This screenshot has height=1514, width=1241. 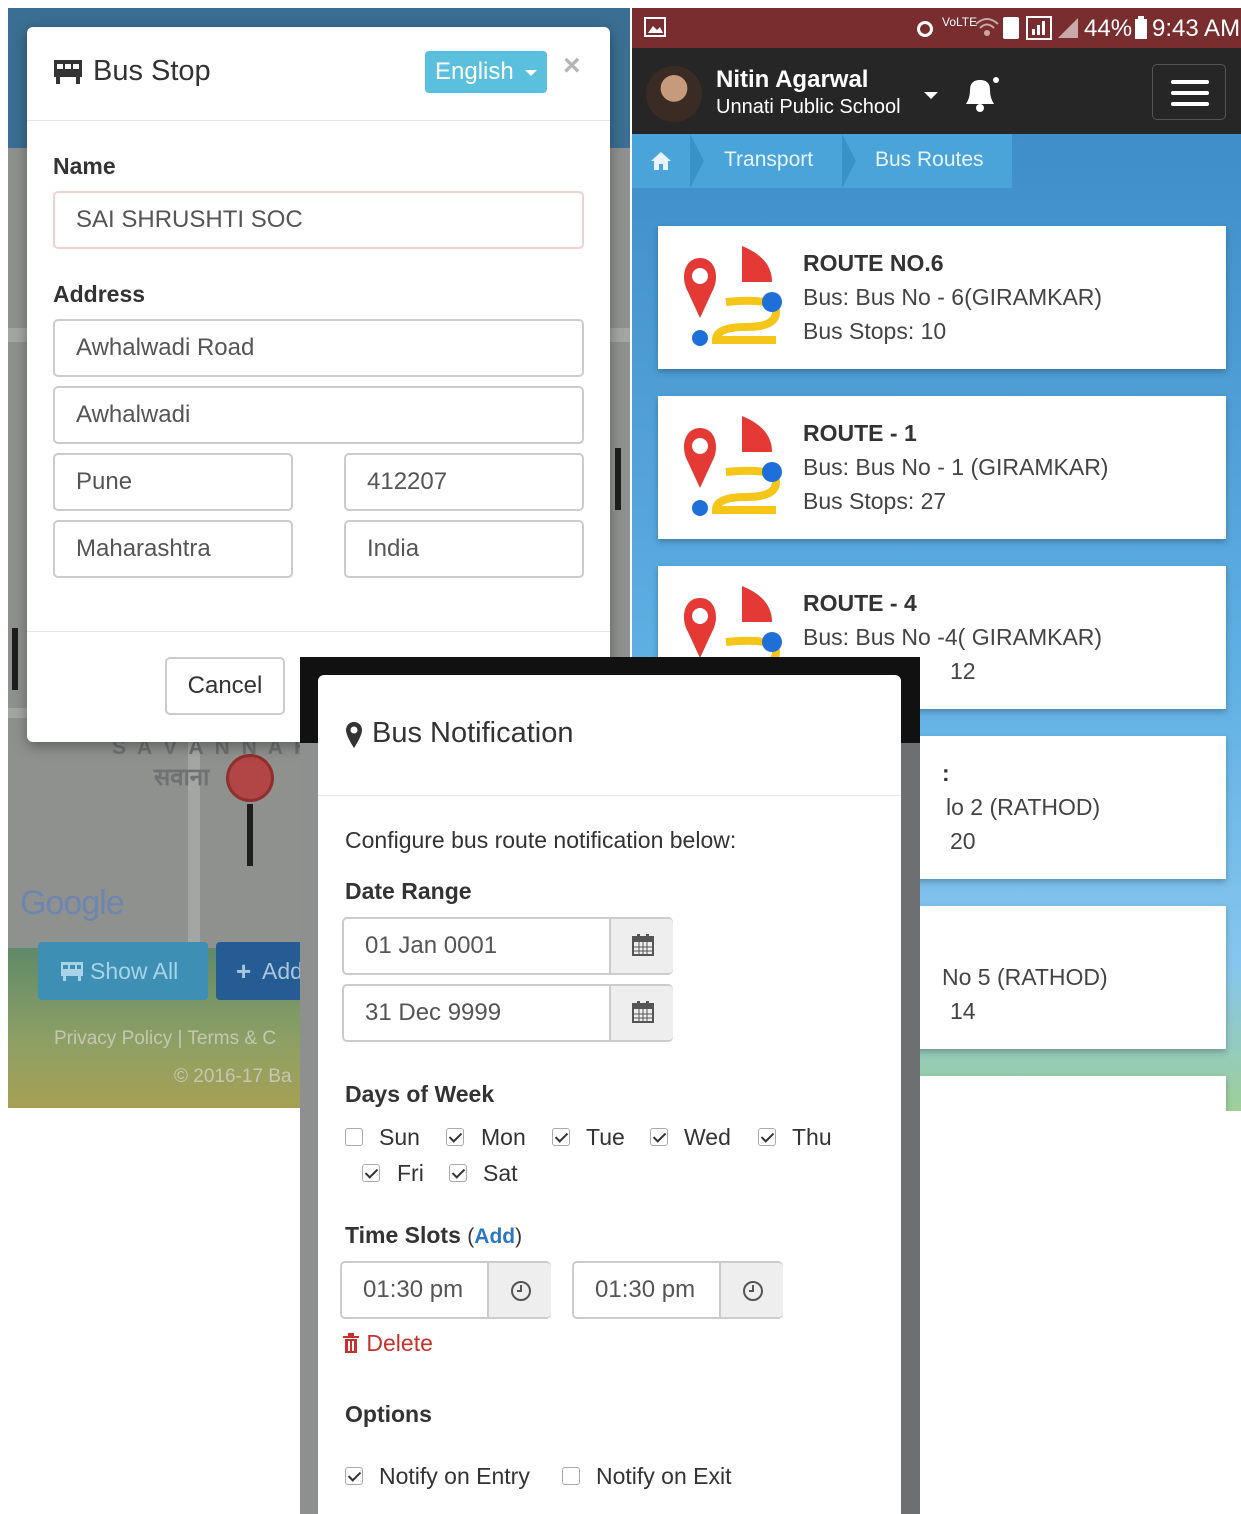 I want to click on country-input: India, so click(x=464, y=549).